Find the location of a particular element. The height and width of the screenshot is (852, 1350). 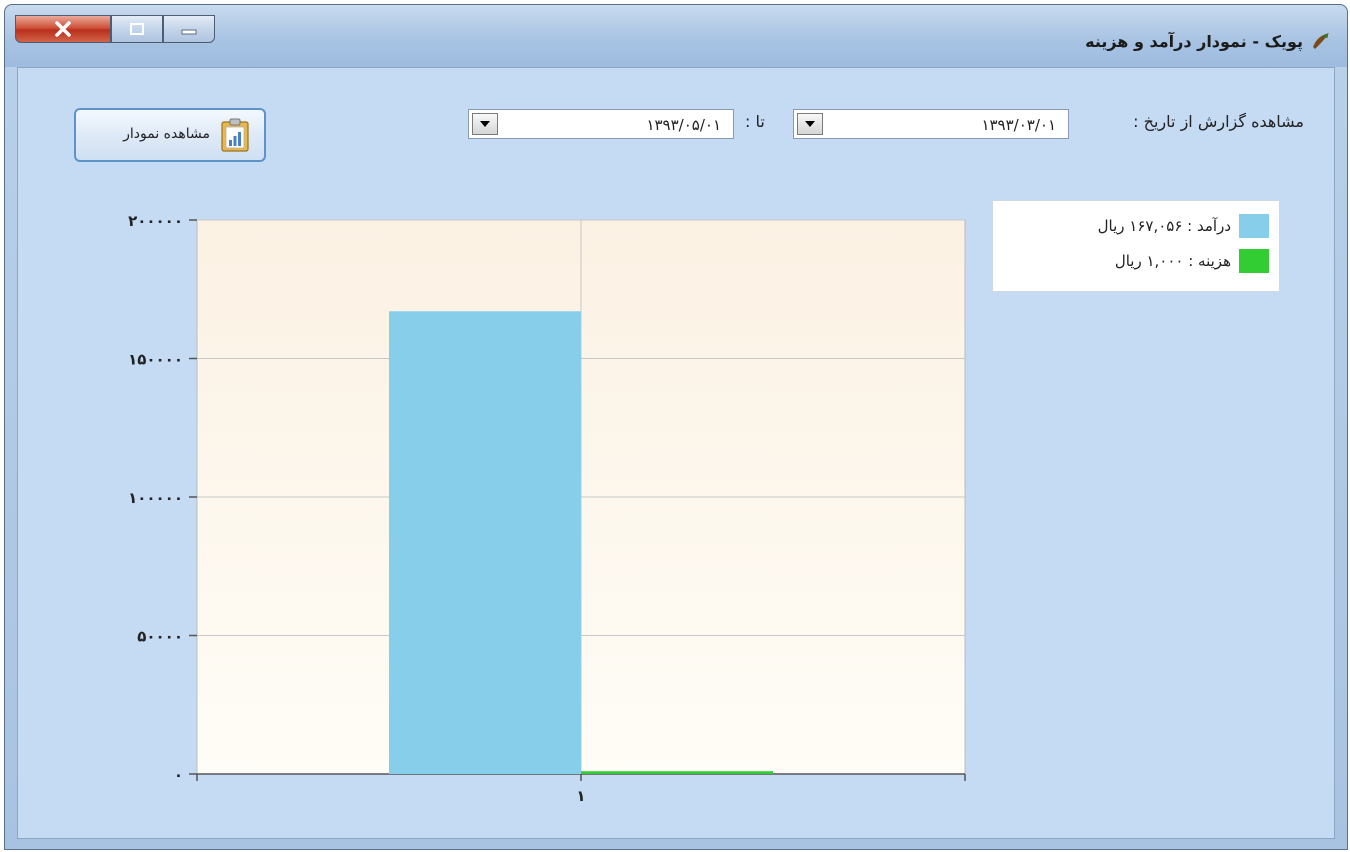

minimize-button is located at coordinates (189, 29).